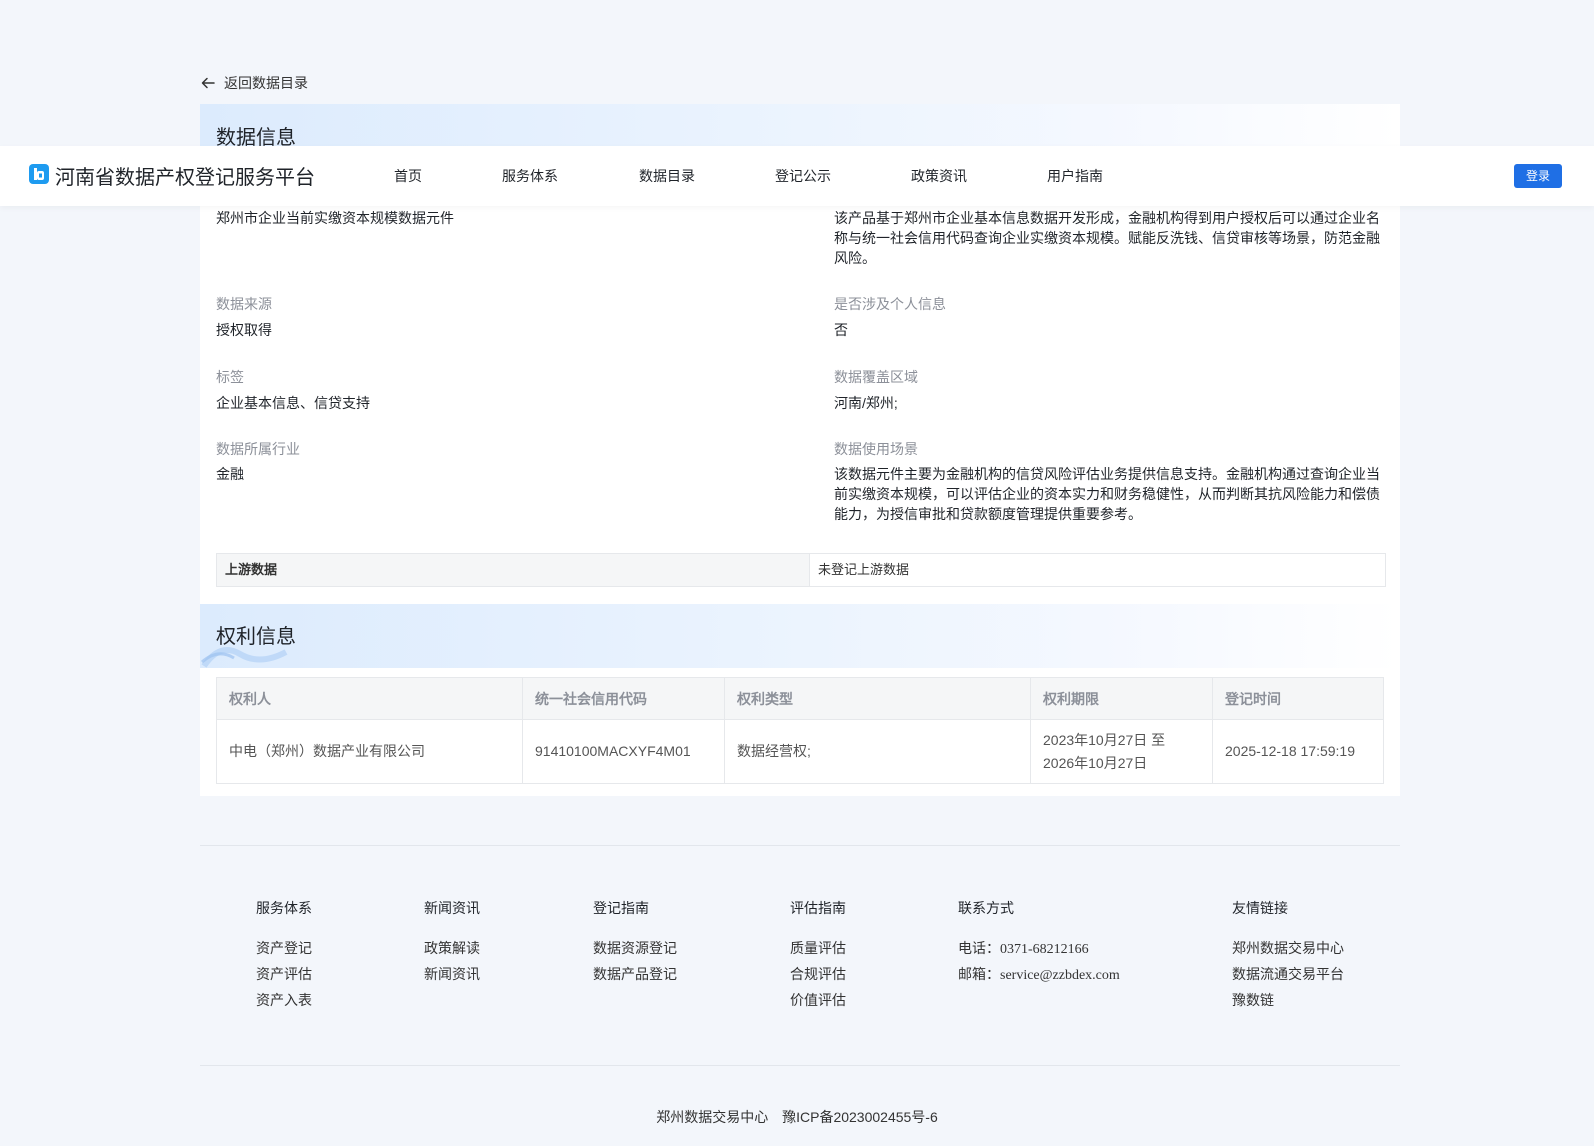  What do you see at coordinates (1298, 698) in the screenshot?
I see `column-header: 登记时间` at bounding box center [1298, 698].